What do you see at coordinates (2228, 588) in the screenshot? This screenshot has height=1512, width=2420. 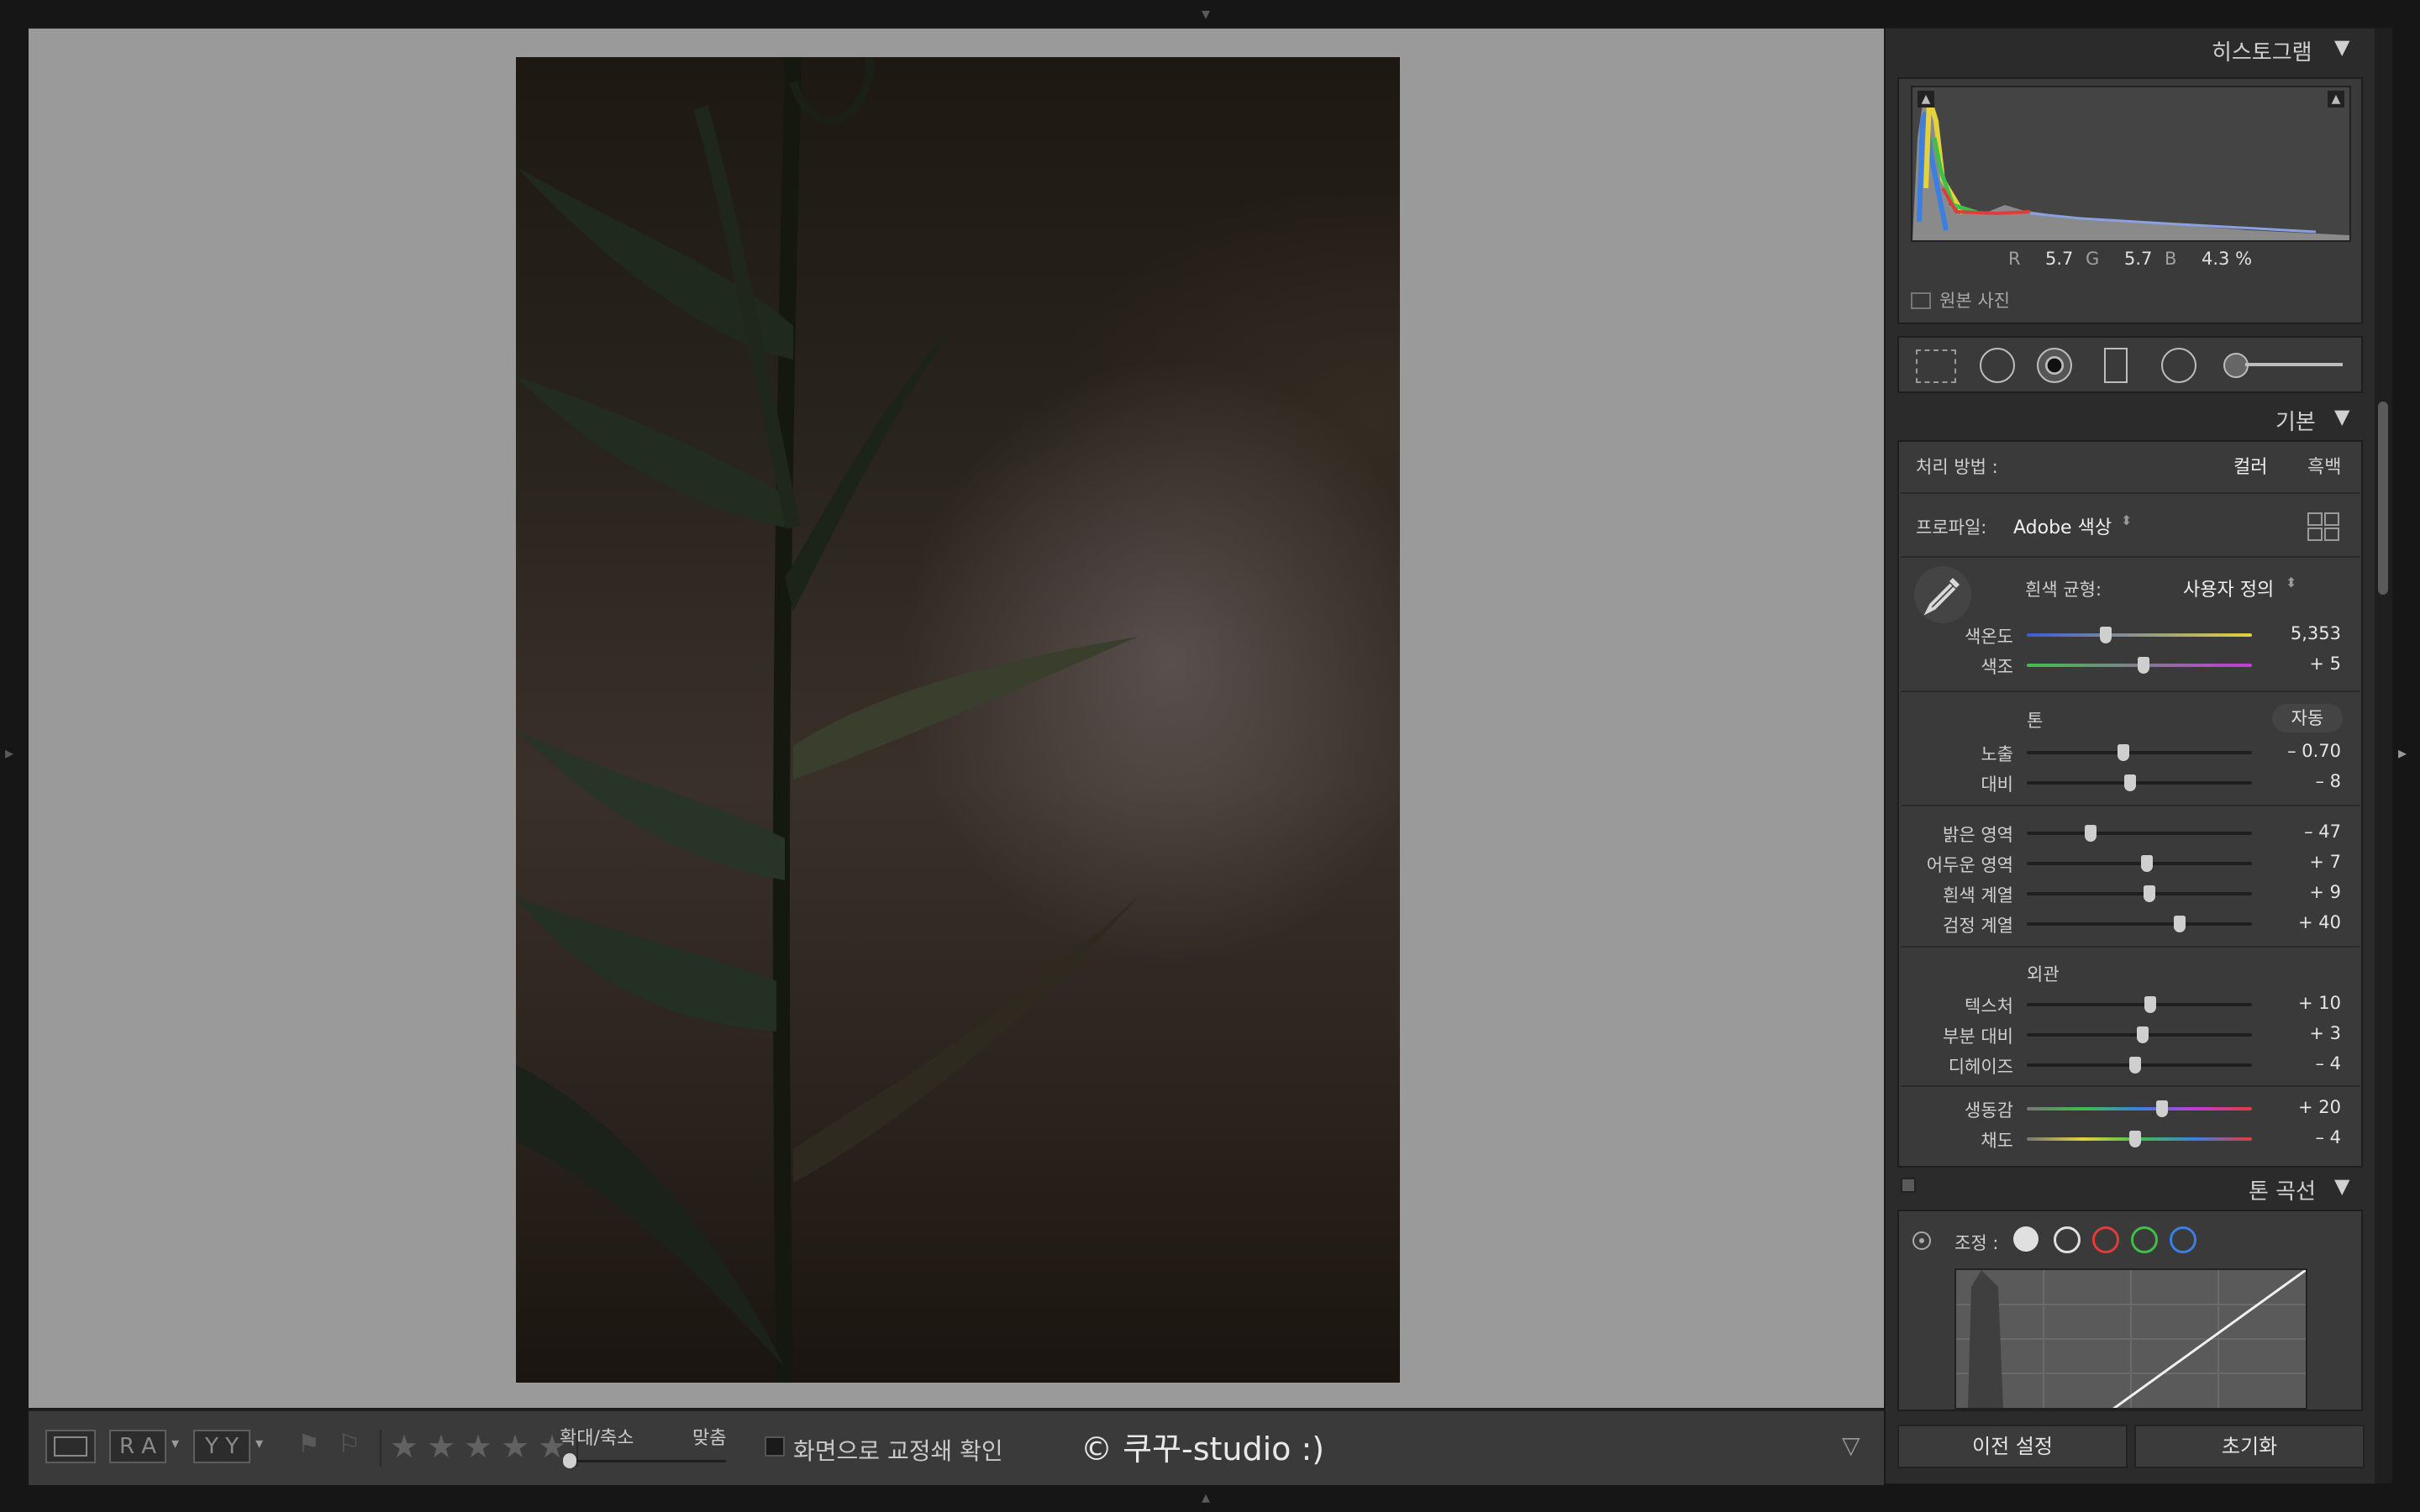 I see `wb-select: 사용자 정의` at bounding box center [2228, 588].